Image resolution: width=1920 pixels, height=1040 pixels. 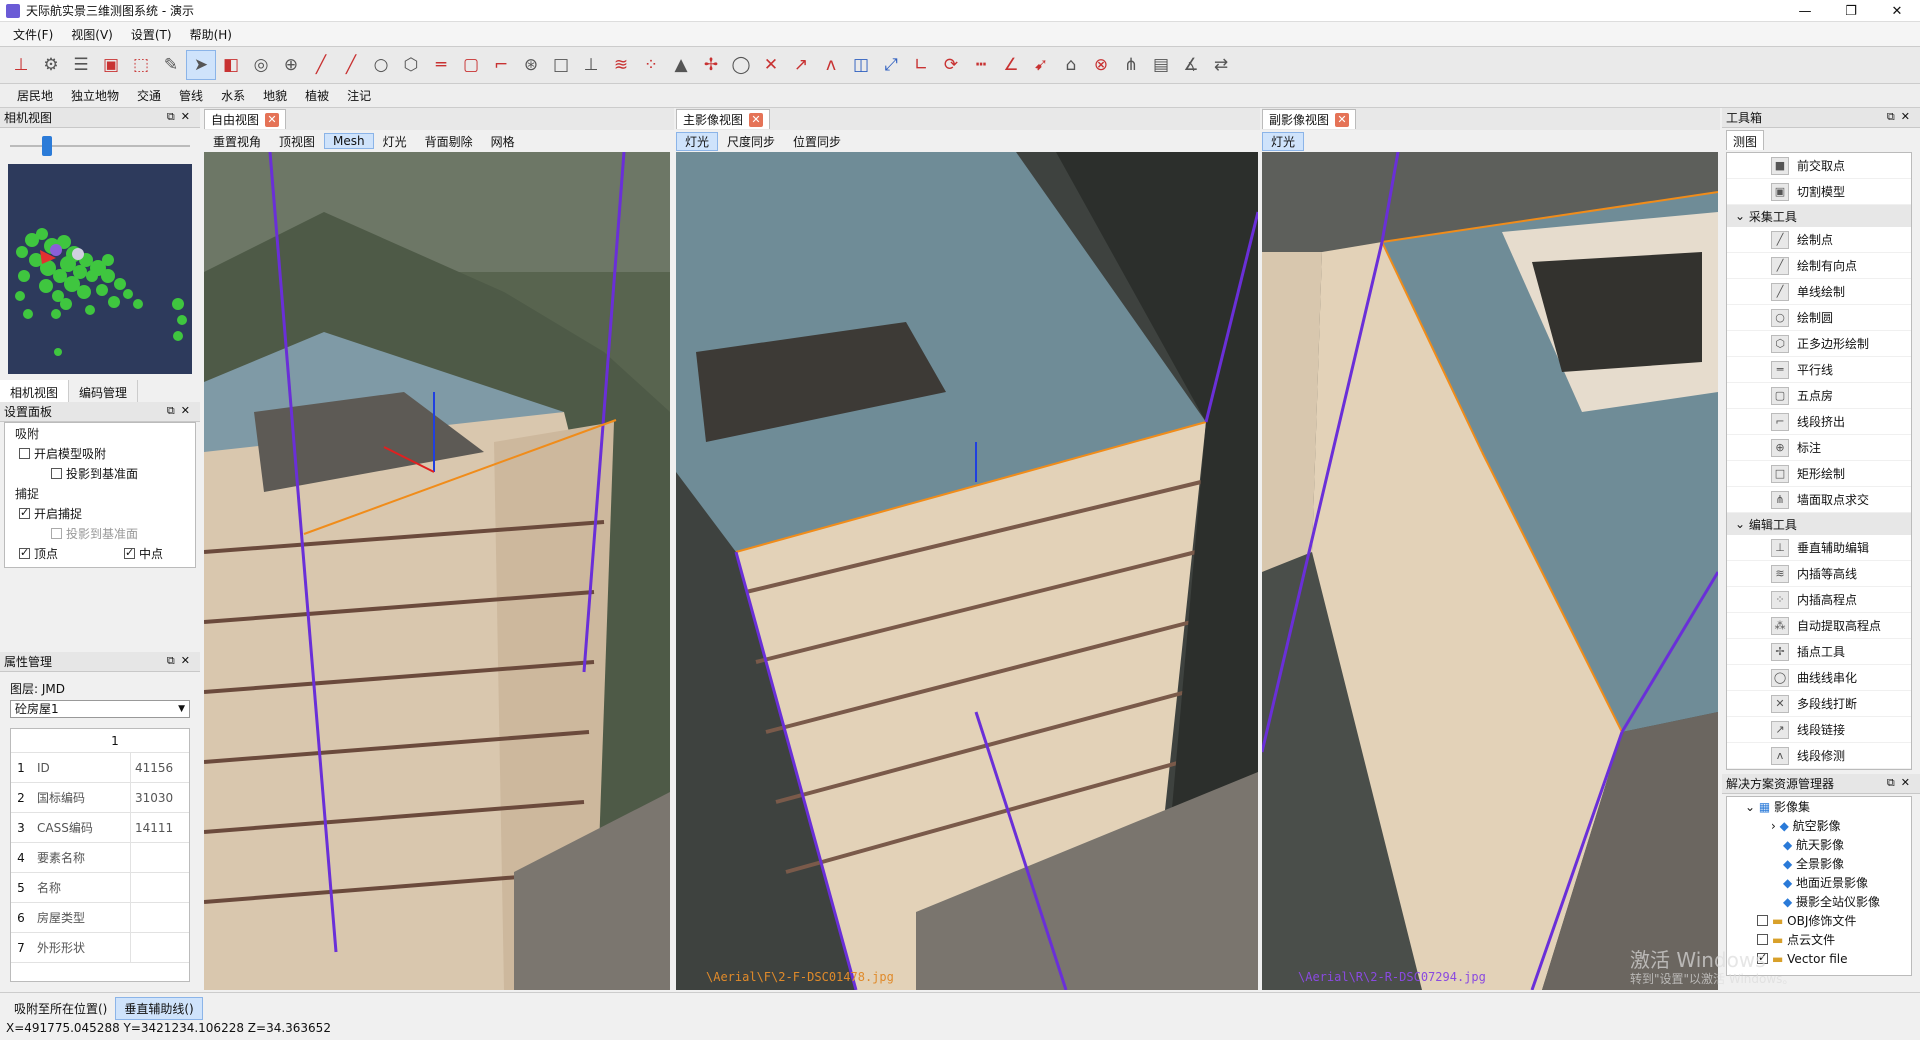 What do you see at coordinates (24, 512) in the screenshot?
I see `open-capture-checkbox` at bounding box center [24, 512].